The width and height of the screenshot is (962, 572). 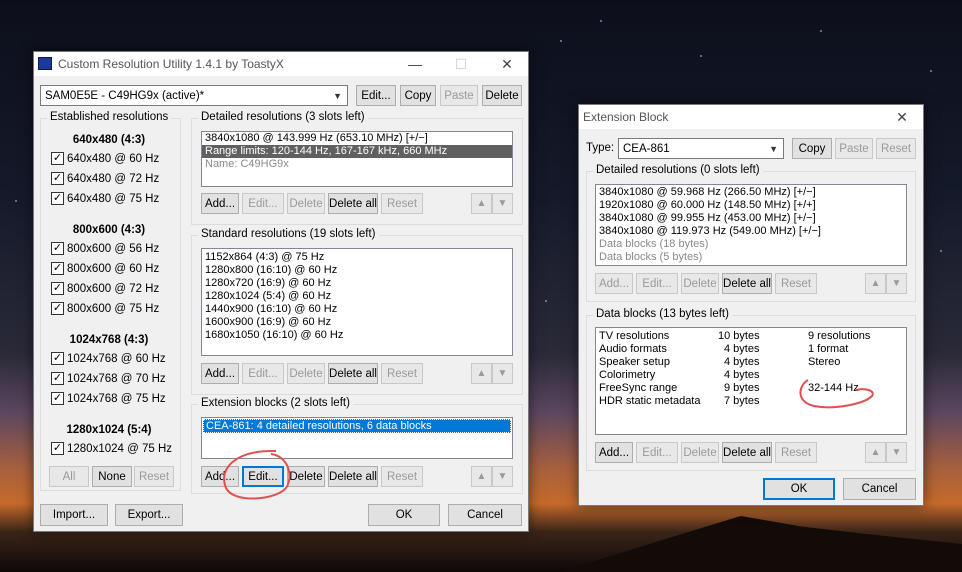 What do you see at coordinates (357, 322) in the screenshot?
I see `list-item: 1600x900 (16:9) @ 60 Hz` at bounding box center [357, 322].